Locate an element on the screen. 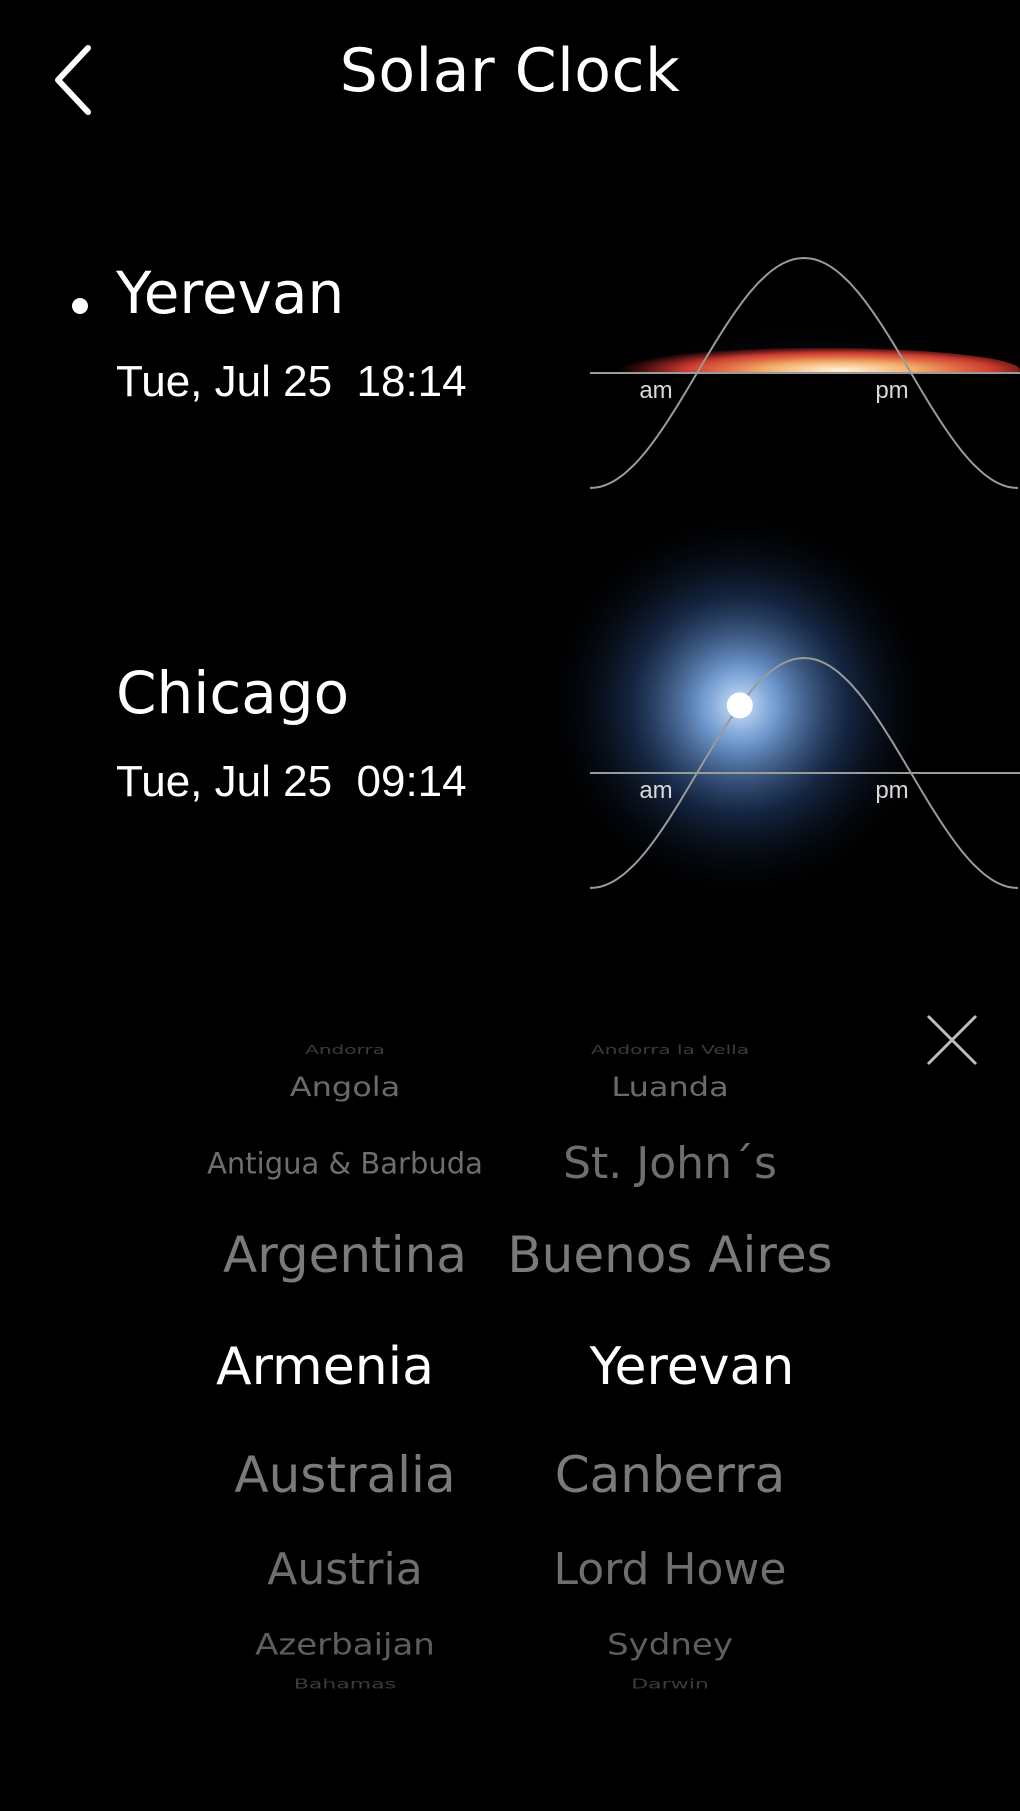  picker-country: Armenia is located at coordinates (325, 1367).